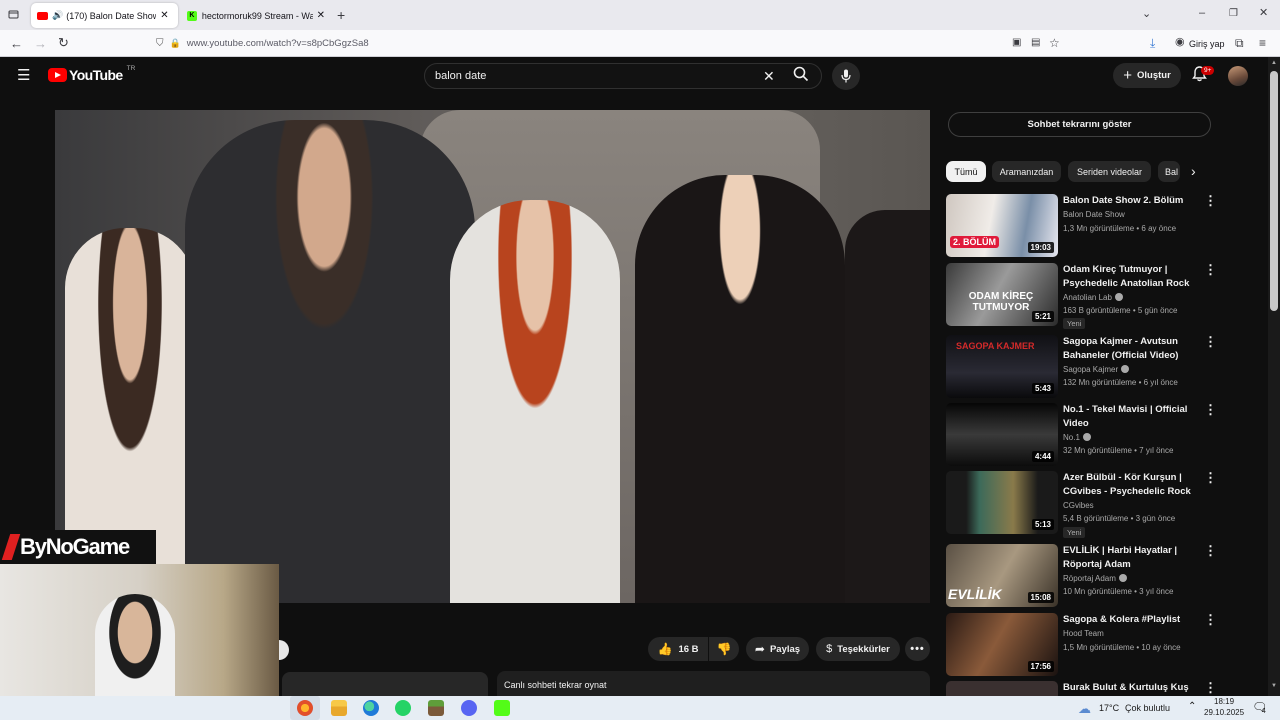  Describe the element at coordinates (1146, 14) in the screenshot. I see `chevron-down-icon: ⌄` at that location.